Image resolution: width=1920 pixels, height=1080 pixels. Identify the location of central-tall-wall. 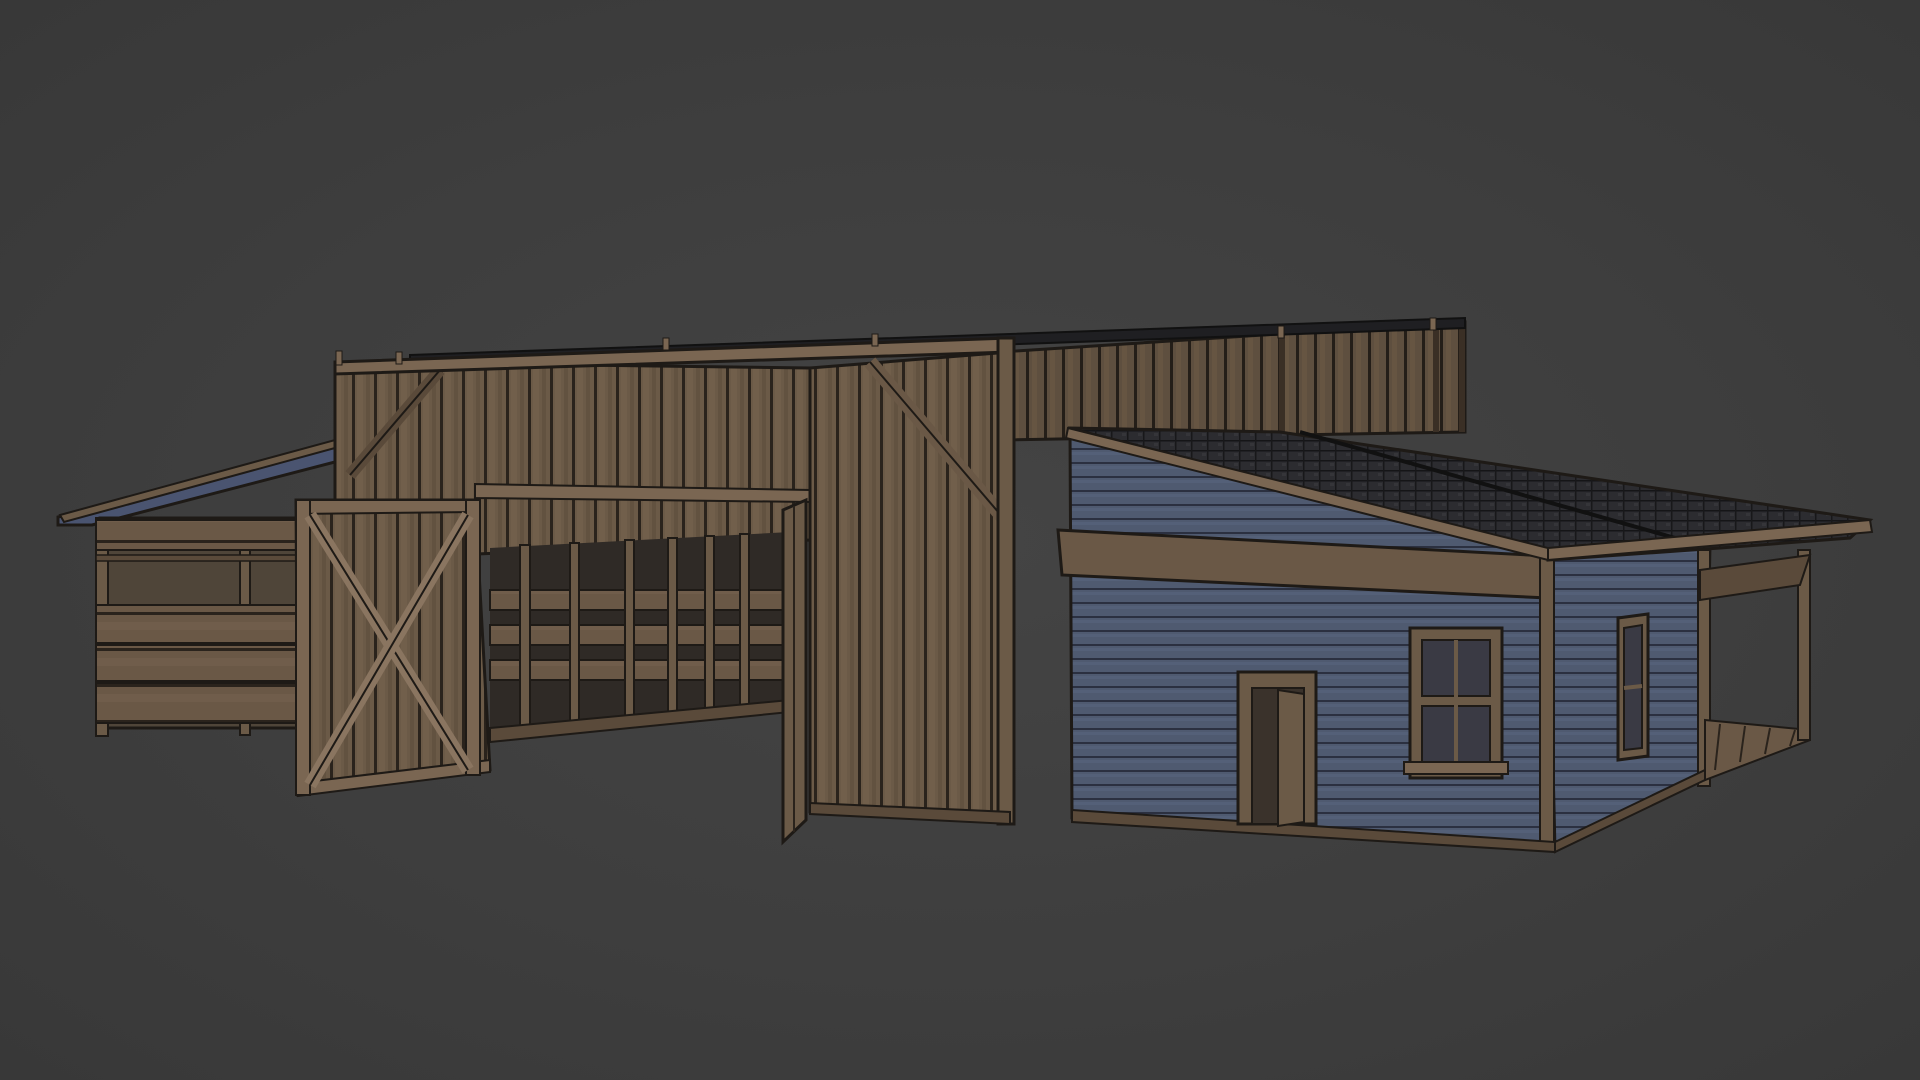
(912, 581).